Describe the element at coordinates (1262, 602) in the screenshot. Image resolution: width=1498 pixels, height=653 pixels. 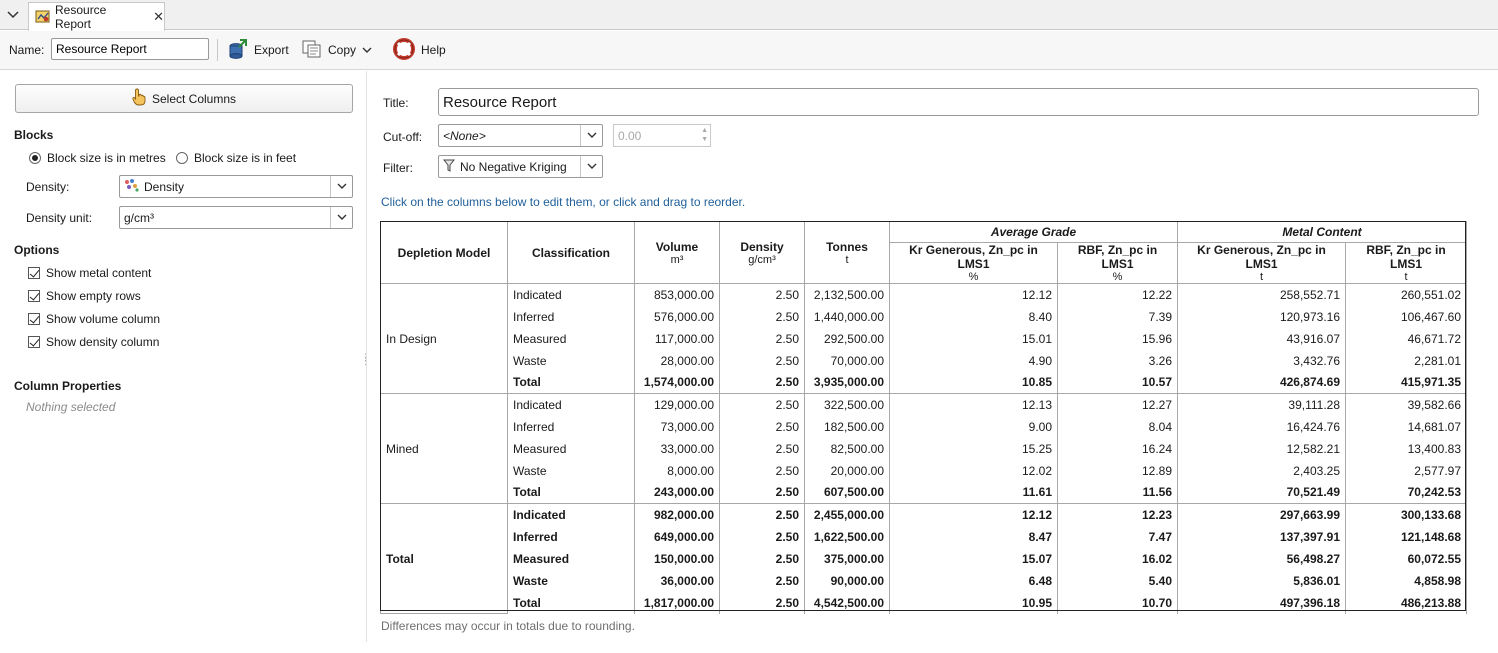
I see `value-cell: 497,396.18` at that location.